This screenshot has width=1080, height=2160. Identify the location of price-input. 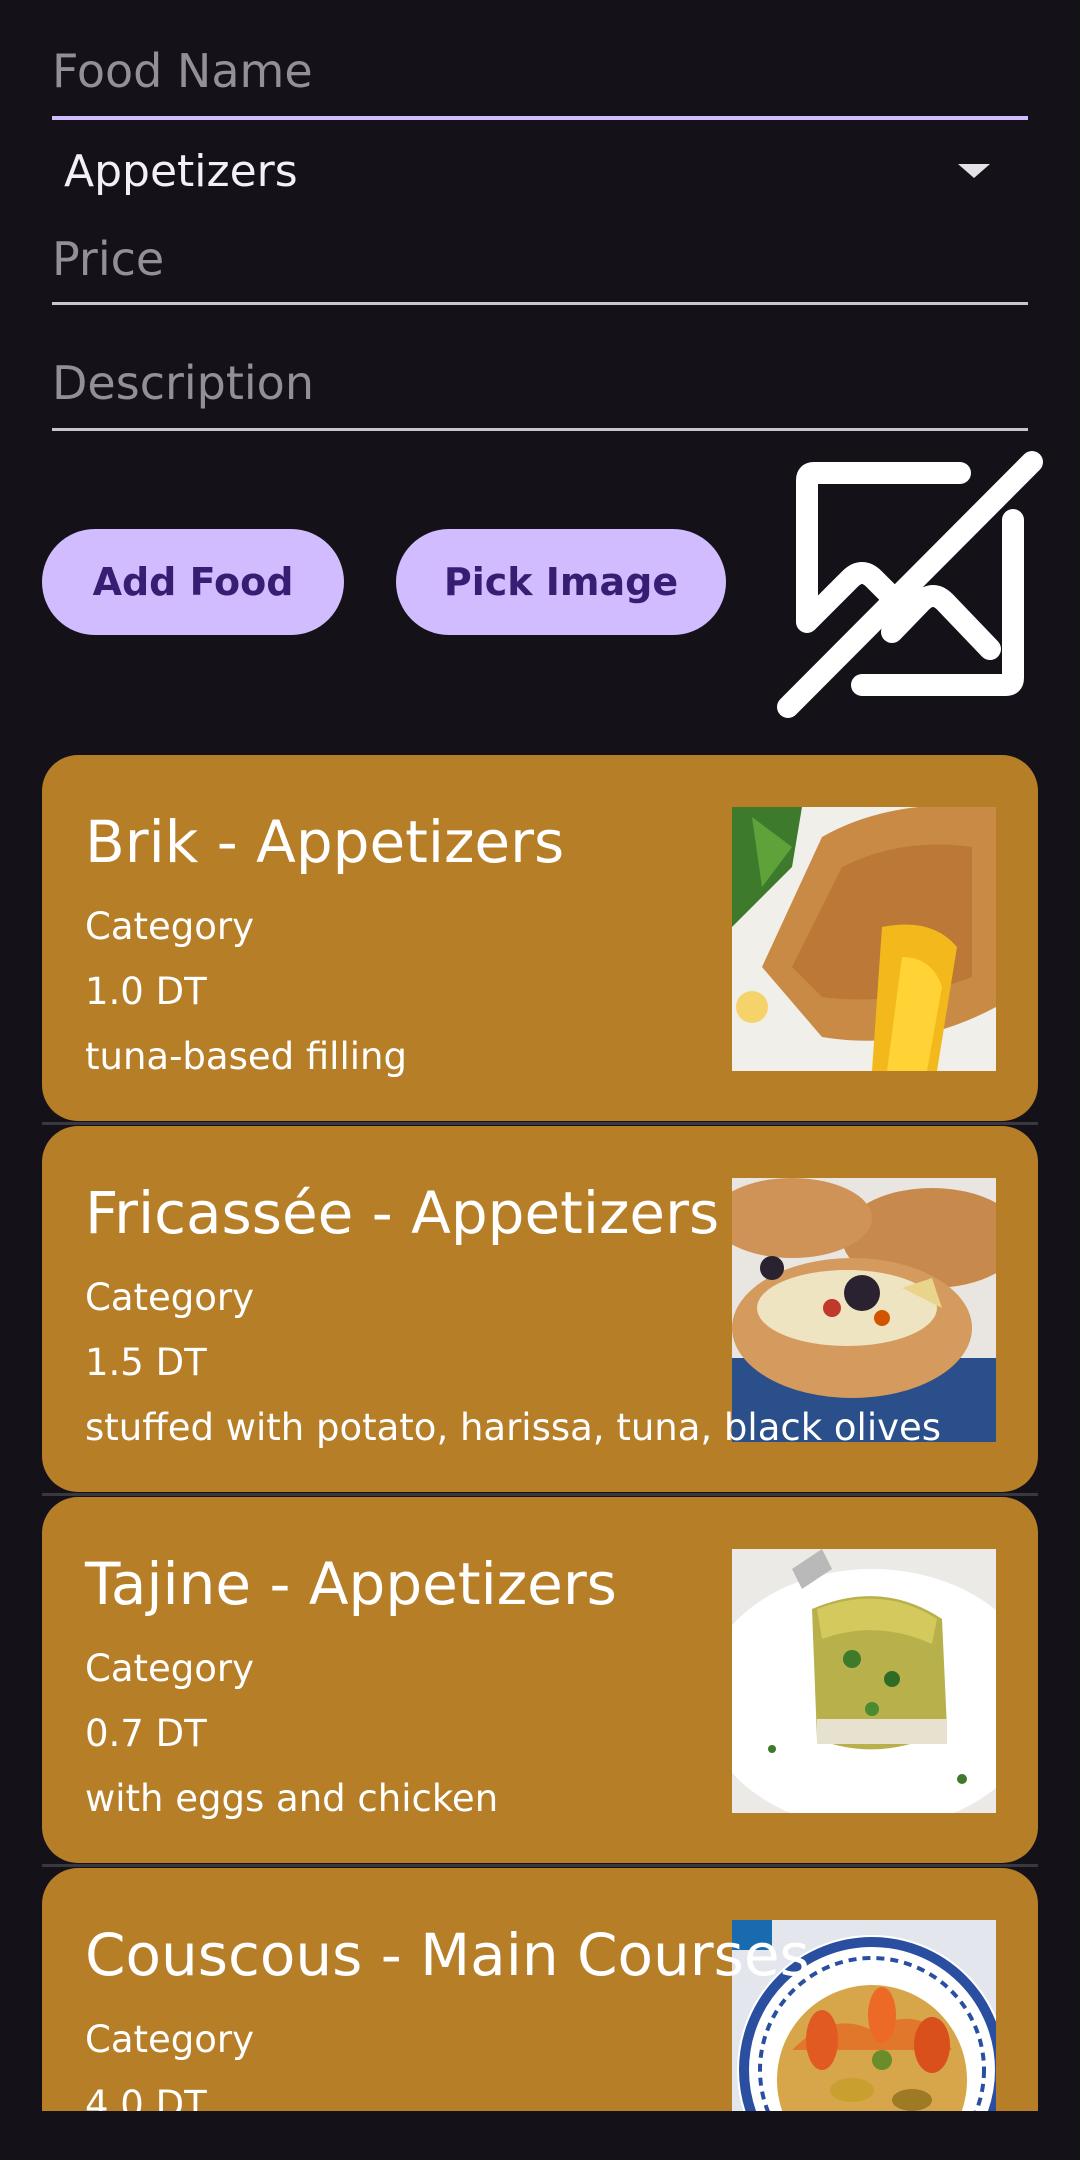
(540, 259).